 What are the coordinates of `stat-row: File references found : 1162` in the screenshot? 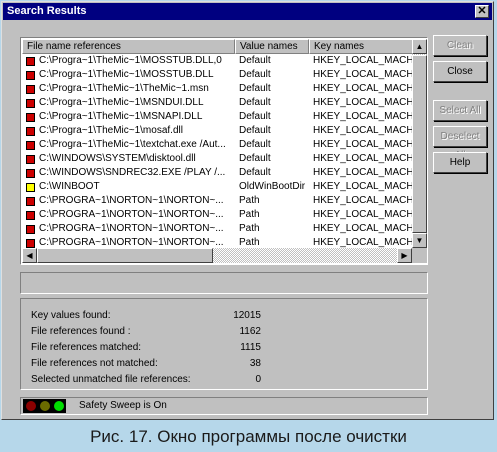 It's located at (221, 332).